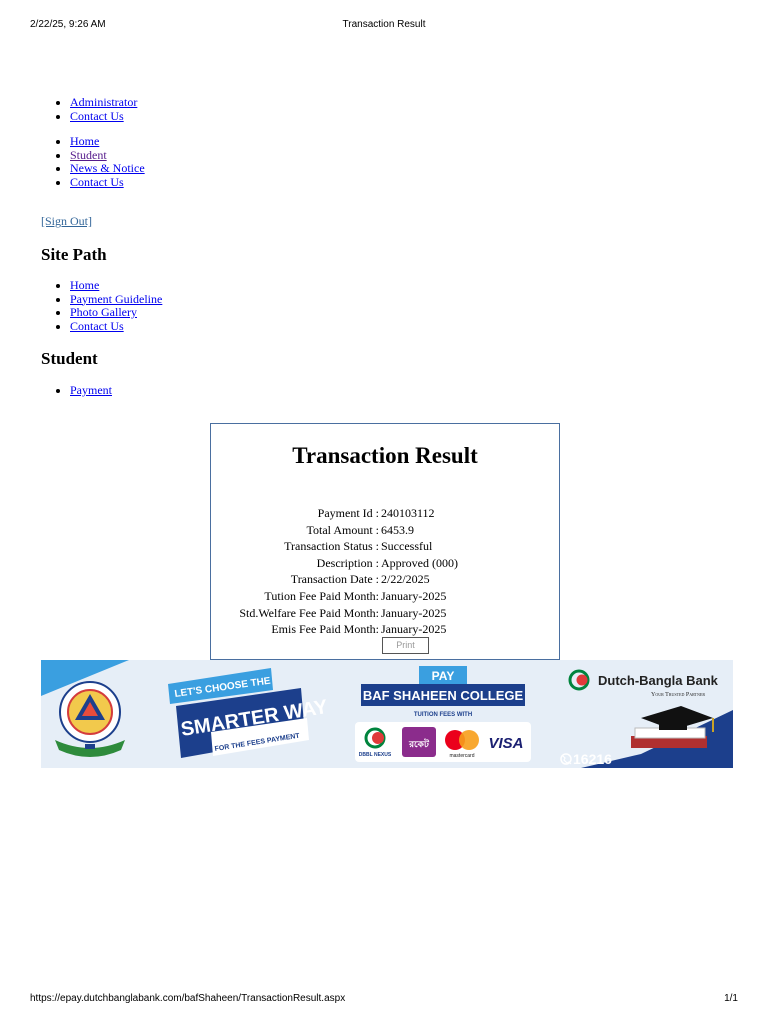 The image size is (768, 1024). What do you see at coordinates (97, 326) in the screenshot?
I see `site-path-contact-us-link: Contact Us` at bounding box center [97, 326].